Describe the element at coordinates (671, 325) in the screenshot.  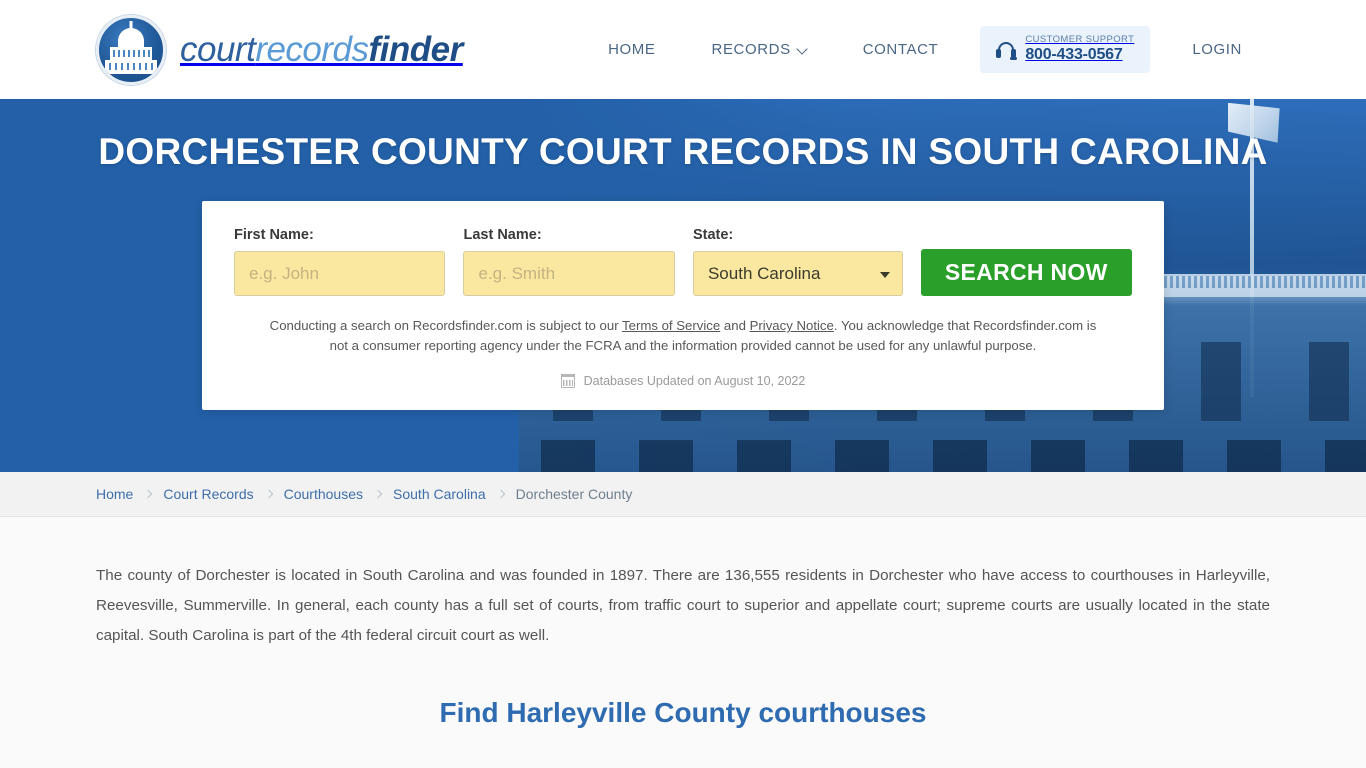
I see `terms-of-service-link: Terms of Service` at that location.